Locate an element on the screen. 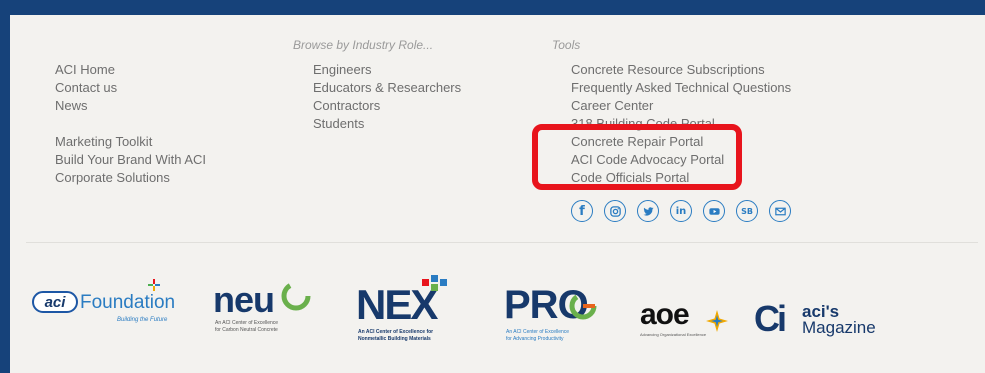  youtube-icon is located at coordinates (714, 211).